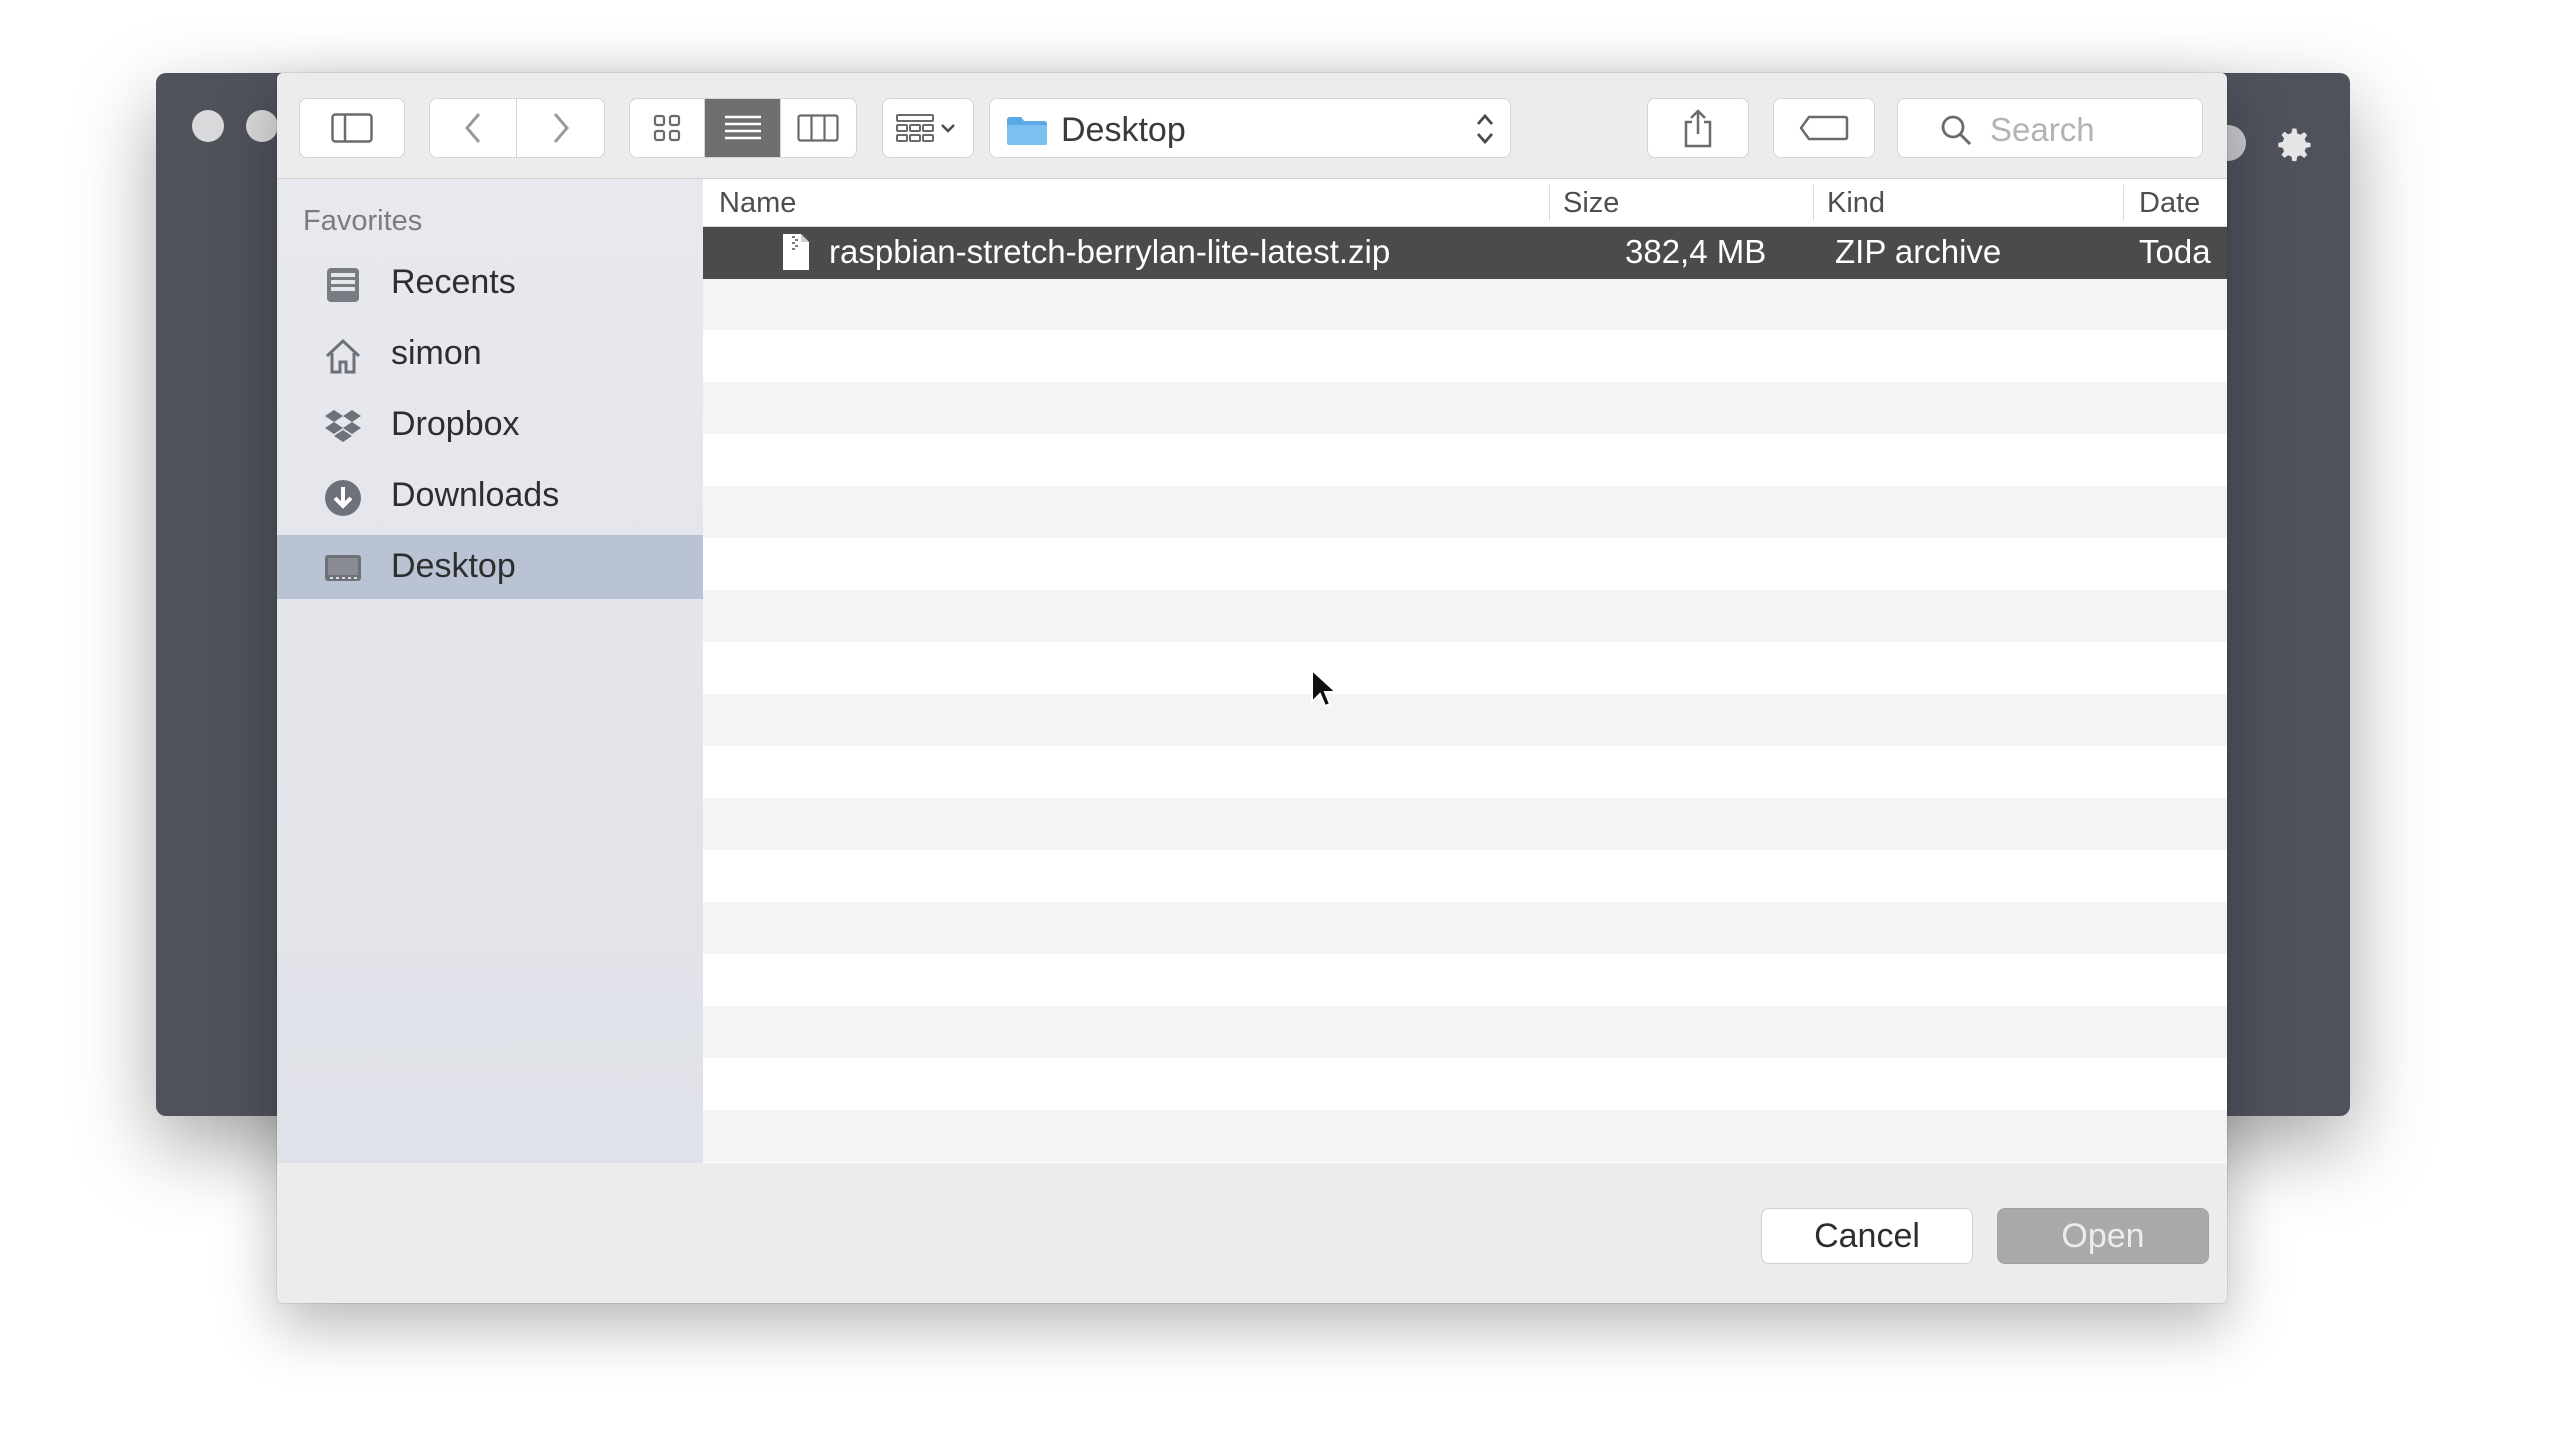  What do you see at coordinates (1465, 203) in the screenshot?
I see `column-header: Name Size Kind Date` at bounding box center [1465, 203].